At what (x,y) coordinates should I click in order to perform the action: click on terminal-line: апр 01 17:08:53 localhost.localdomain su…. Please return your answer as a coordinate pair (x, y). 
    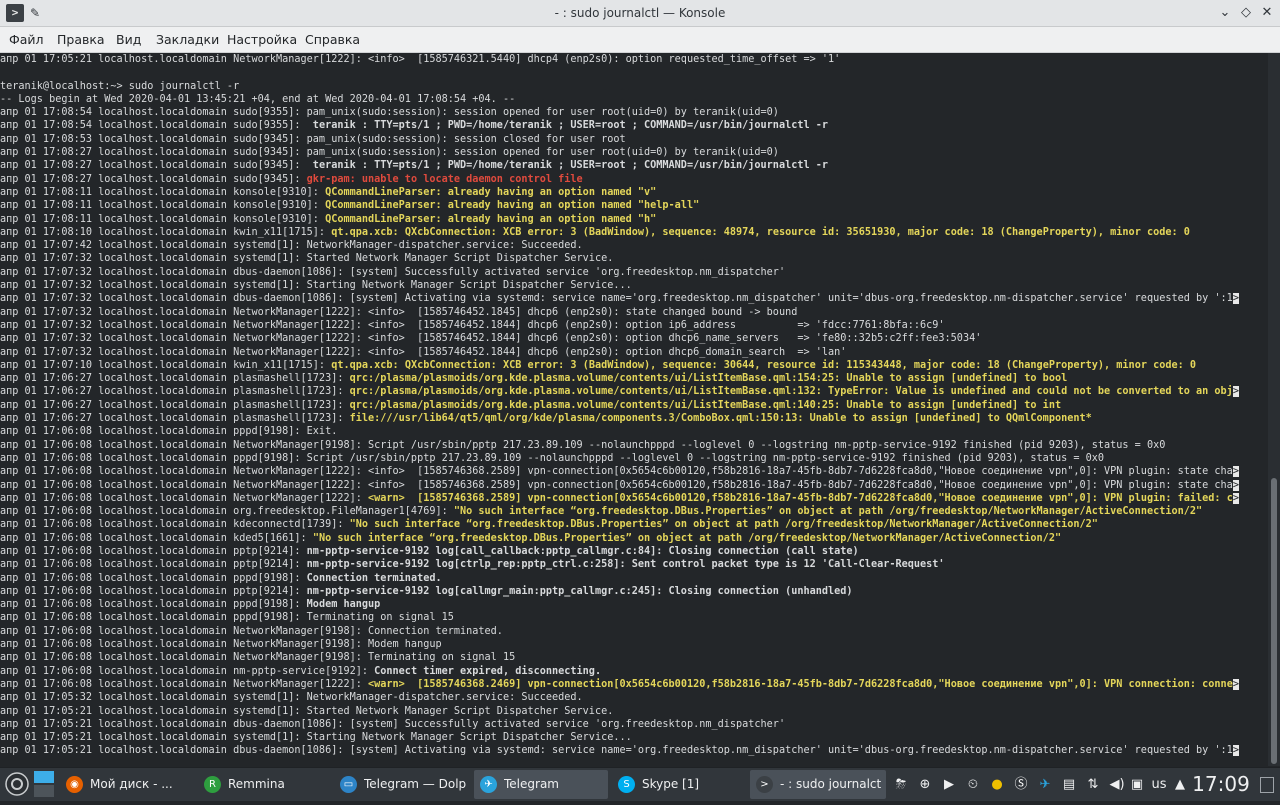
    Looking at the image, I should click on (634, 139).